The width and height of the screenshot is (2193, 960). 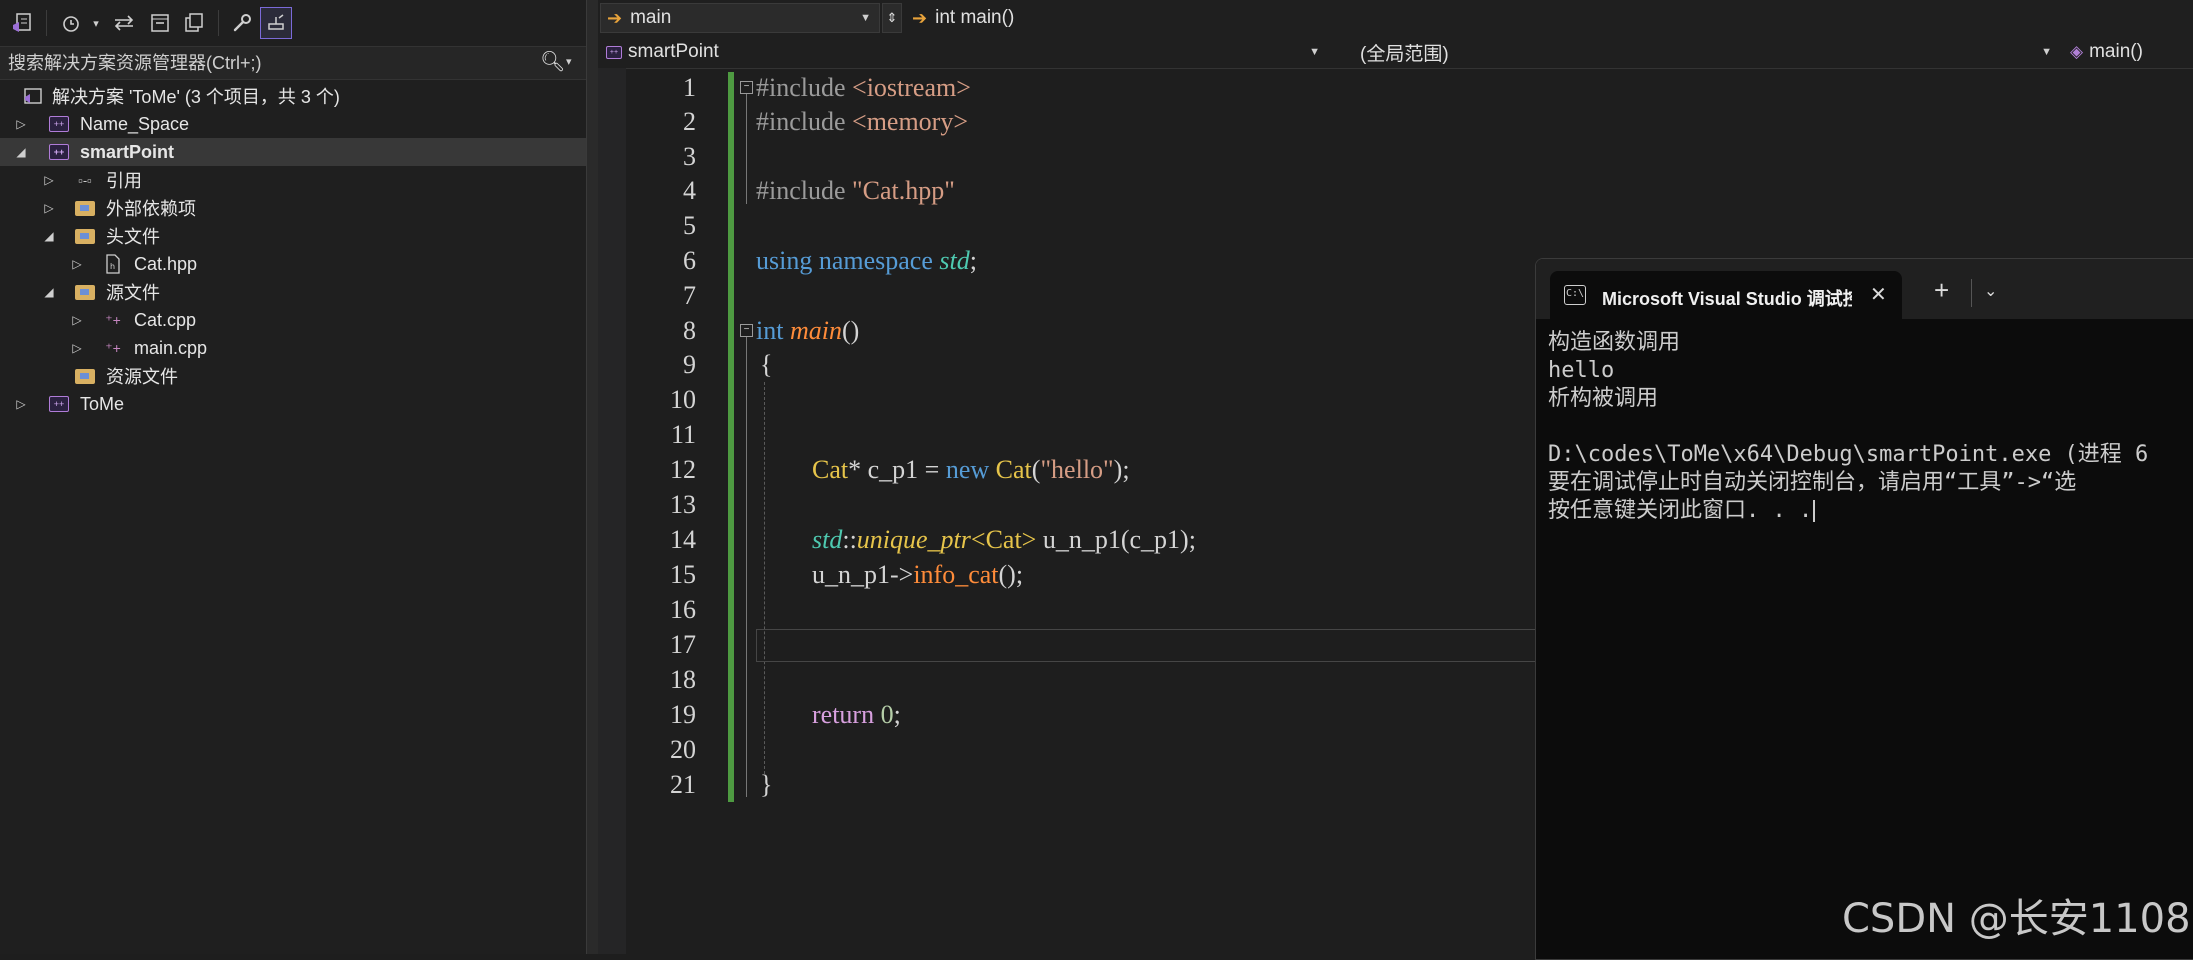 What do you see at coordinates (1812, 482) in the screenshot?
I see `console-output-line: 要在调试停止时自动关闭控制台，请启用“工具”->“选` at bounding box center [1812, 482].